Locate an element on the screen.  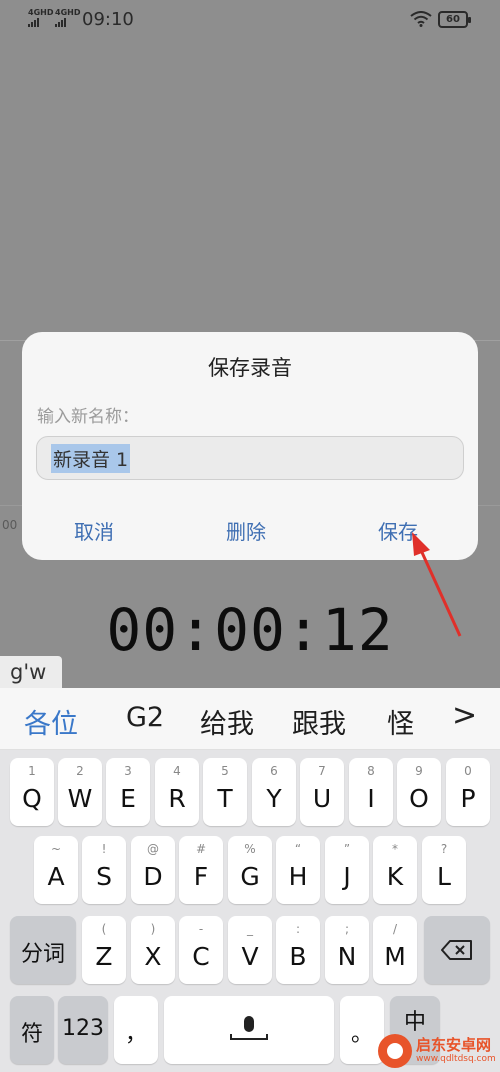
backspace-key is located at coordinates (457, 950).